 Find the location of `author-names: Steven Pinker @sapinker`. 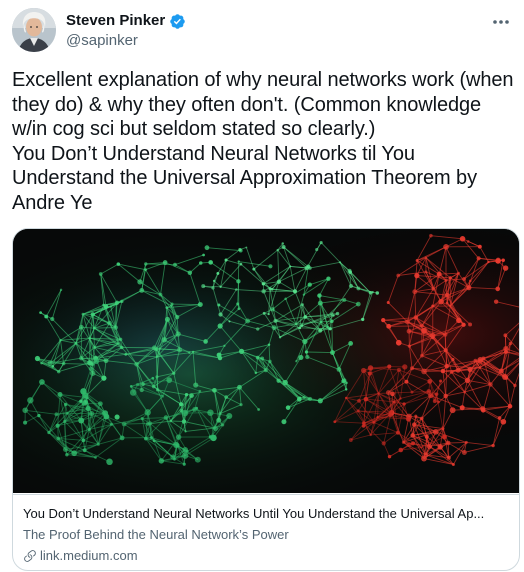

author-names: Steven Pinker @sapinker is located at coordinates (126, 31).